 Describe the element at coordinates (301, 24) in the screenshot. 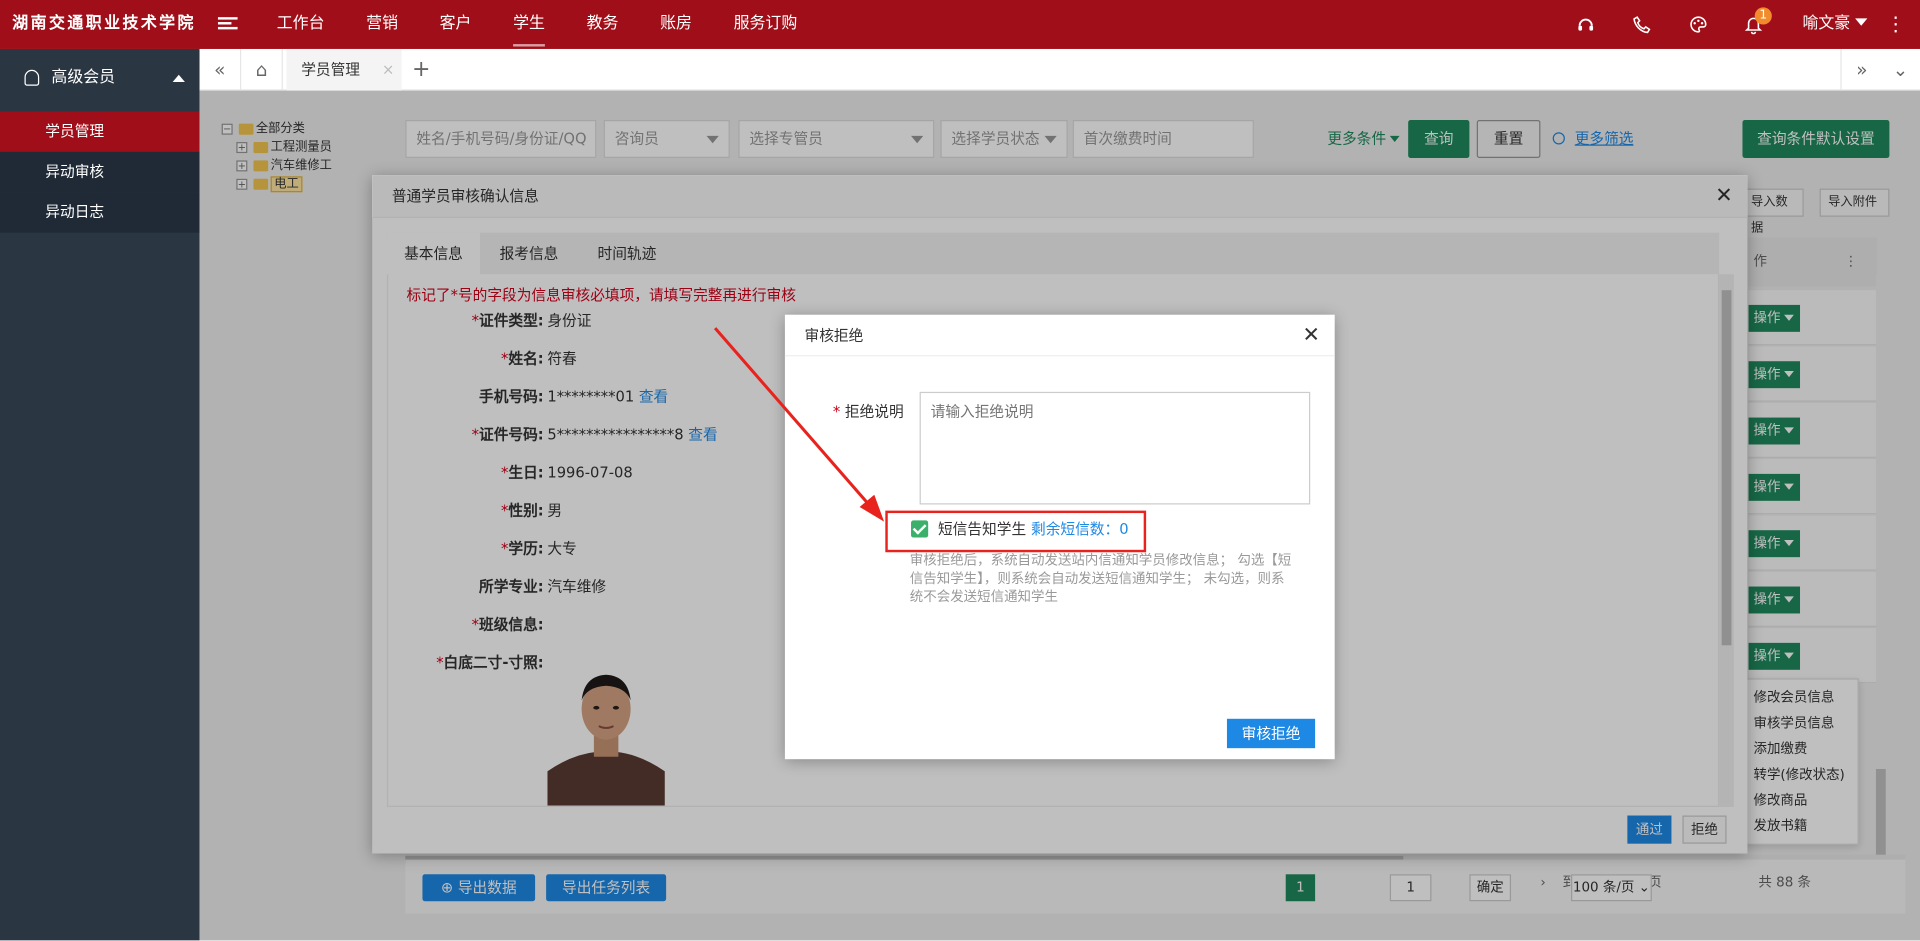

I see `nav-workbench: 工作台` at that location.